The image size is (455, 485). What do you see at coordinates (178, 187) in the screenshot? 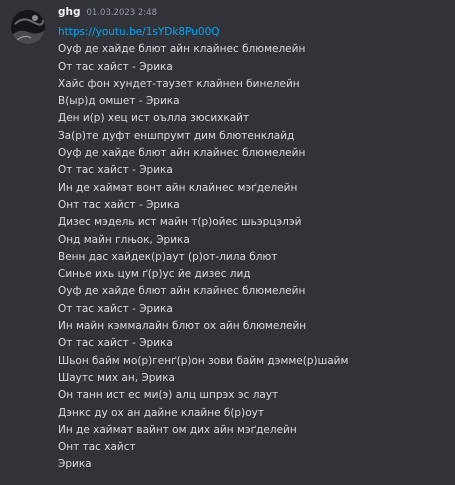
I see `message-line: Ин де хаймат вонт айн клайнес мэґделейн` at bounding box center [178, 187].